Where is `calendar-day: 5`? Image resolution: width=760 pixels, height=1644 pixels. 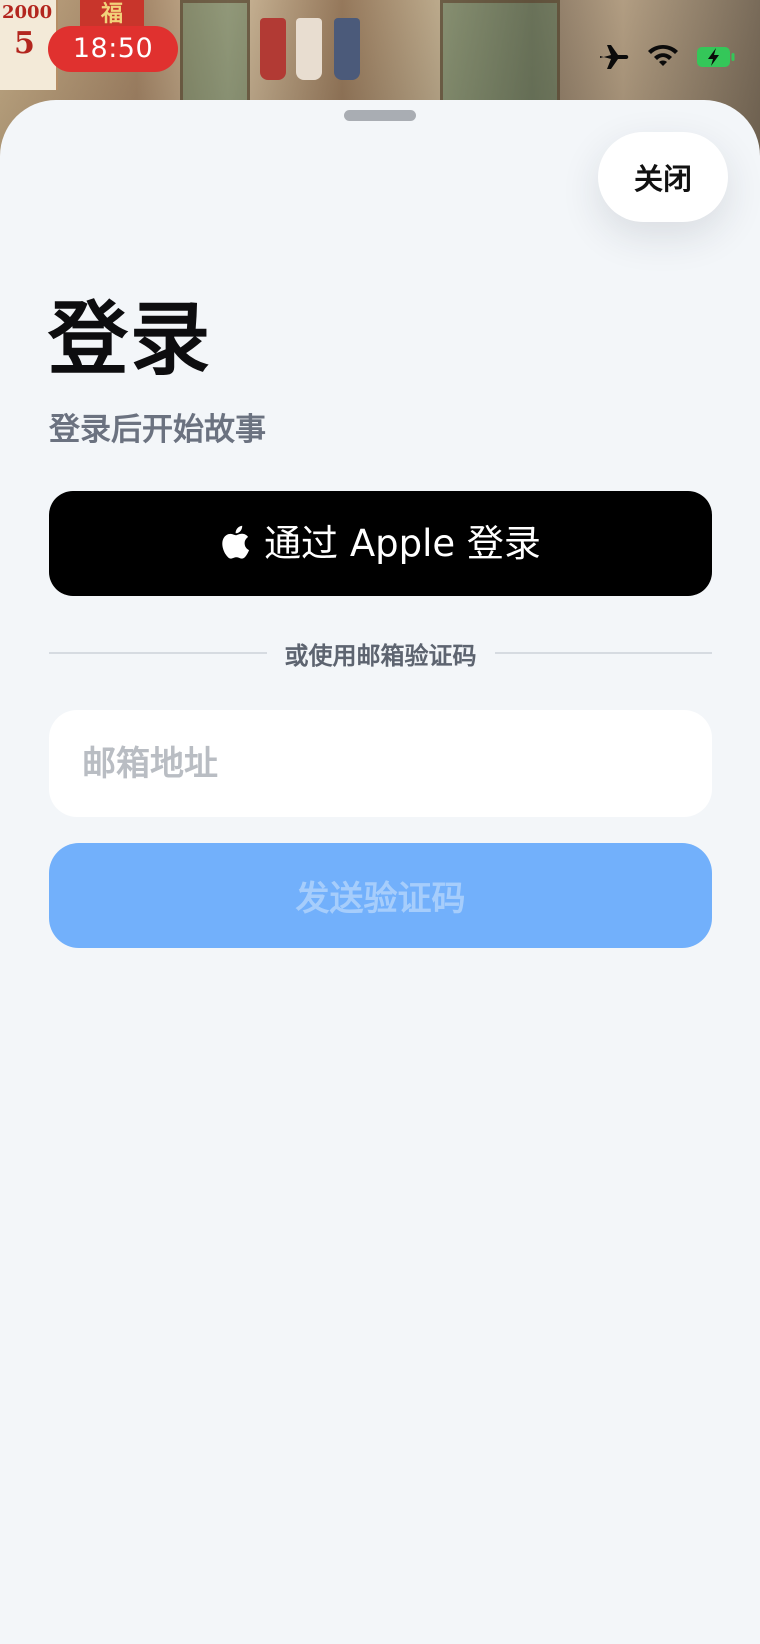
calendar-day: 5 is located at coordinates (24, 43).